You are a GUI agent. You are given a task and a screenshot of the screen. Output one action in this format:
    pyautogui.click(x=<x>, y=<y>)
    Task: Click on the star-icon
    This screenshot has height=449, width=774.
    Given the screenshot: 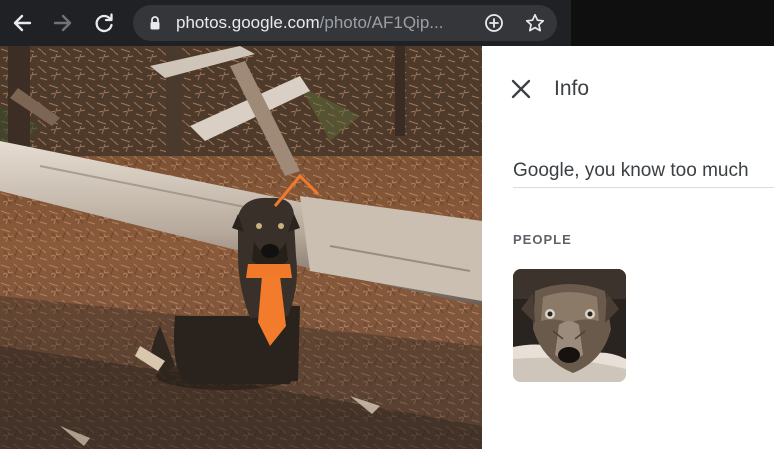 What is the action you would take?
    pyautogui.click(x=535, y=23)
    